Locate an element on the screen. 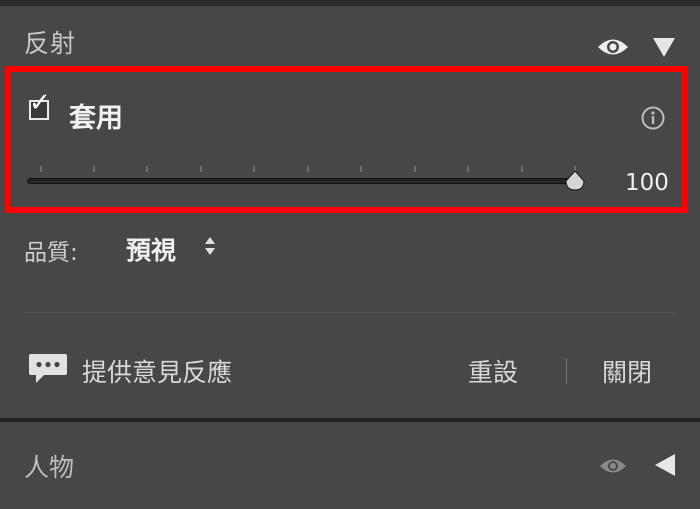 This screenshot has height=509, width=700. triangle-down-icon is located at coordinates (664, 47).